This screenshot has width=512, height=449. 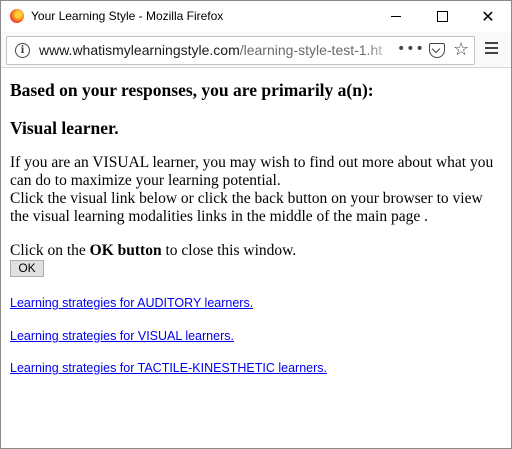 I want to click on close-icon: ✕, so click(x=488, y=16).